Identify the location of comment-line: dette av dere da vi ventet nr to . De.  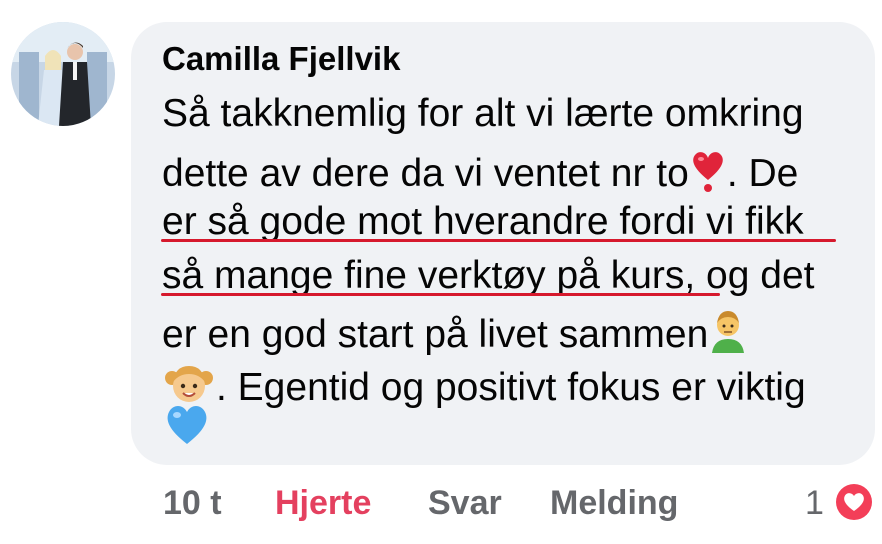
(480, 170).